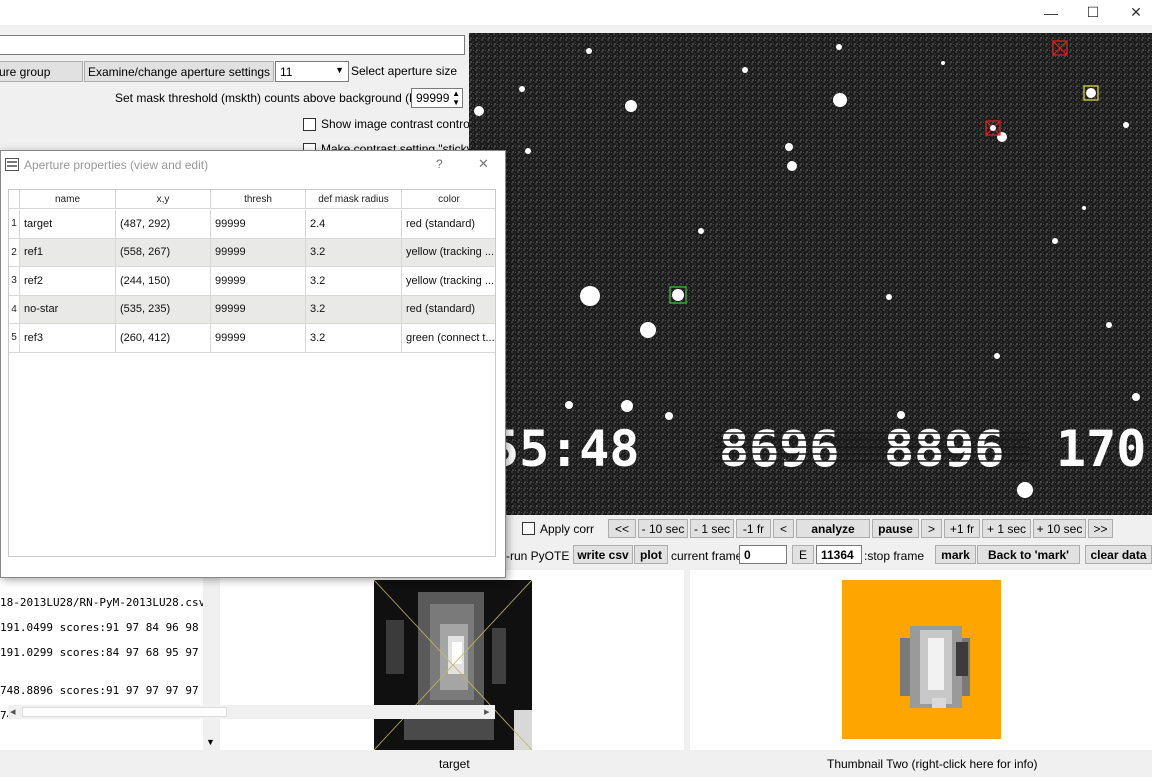  What do you see at coordinates (68, 281) in the screenshot?
I see `table-cell-name: ref2` at bounding box center [68, 281].